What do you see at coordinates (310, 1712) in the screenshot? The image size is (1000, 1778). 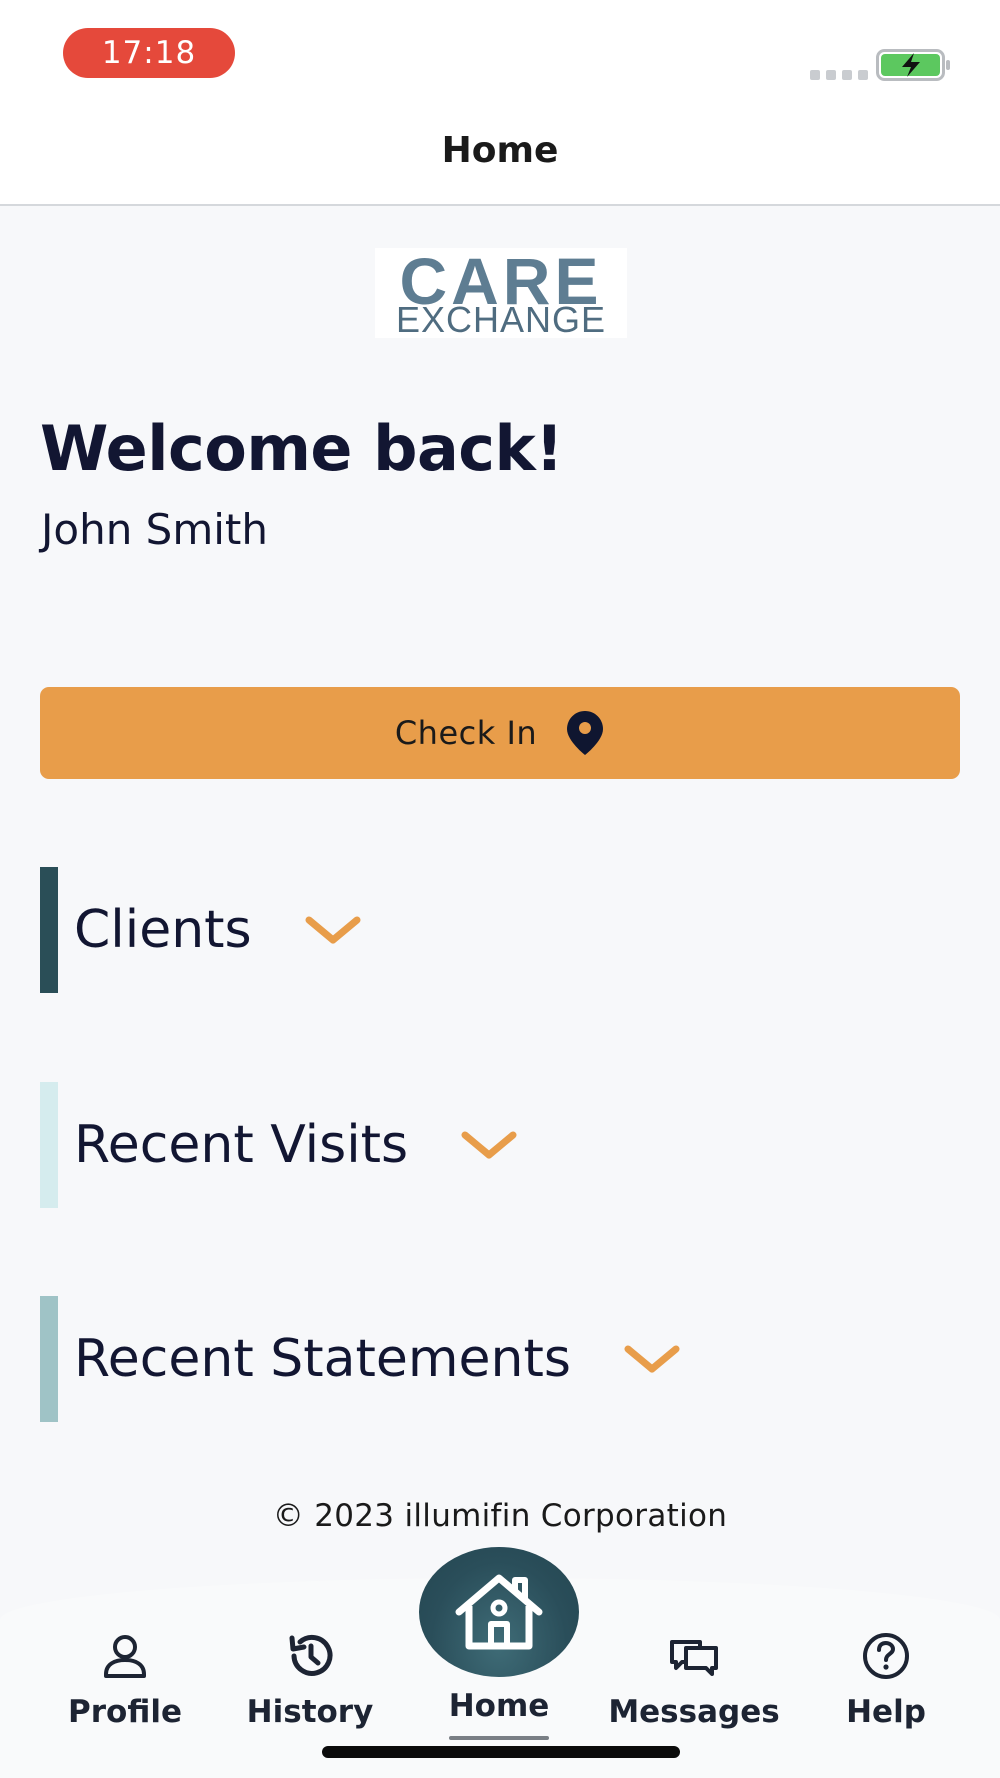 I see `nav-label: History` at bounding box center [310, 1712].